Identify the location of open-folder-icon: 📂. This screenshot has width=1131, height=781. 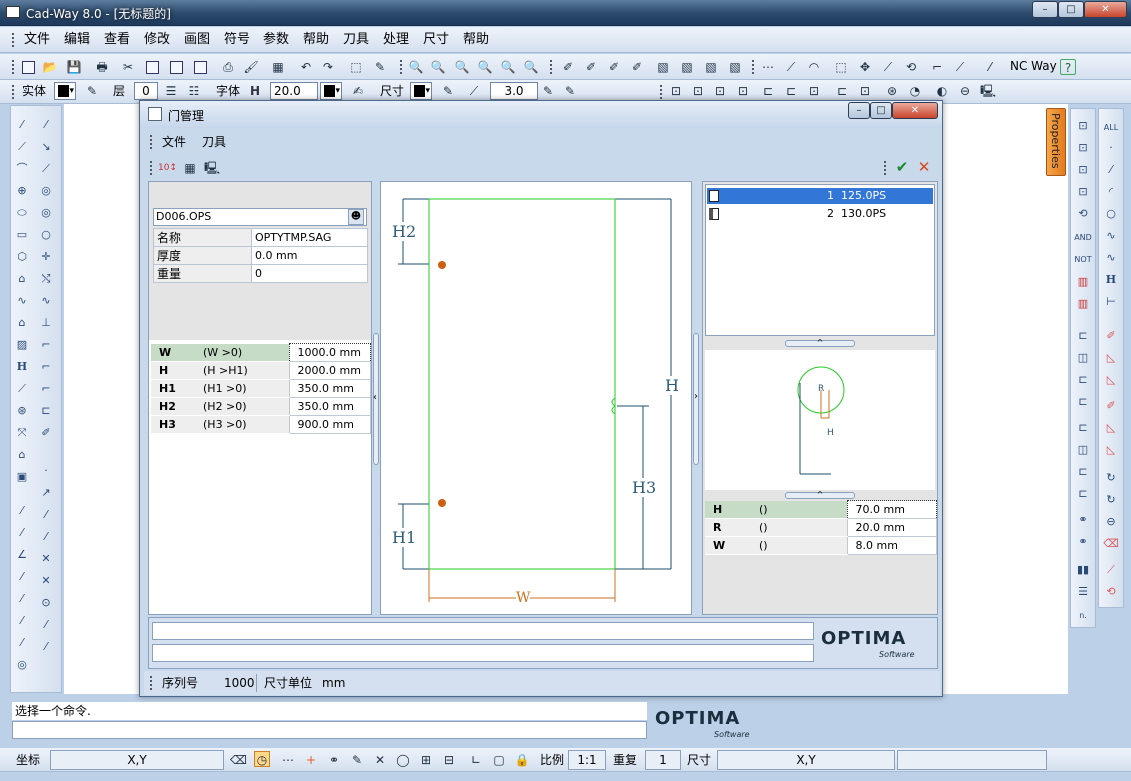
(50, 67).